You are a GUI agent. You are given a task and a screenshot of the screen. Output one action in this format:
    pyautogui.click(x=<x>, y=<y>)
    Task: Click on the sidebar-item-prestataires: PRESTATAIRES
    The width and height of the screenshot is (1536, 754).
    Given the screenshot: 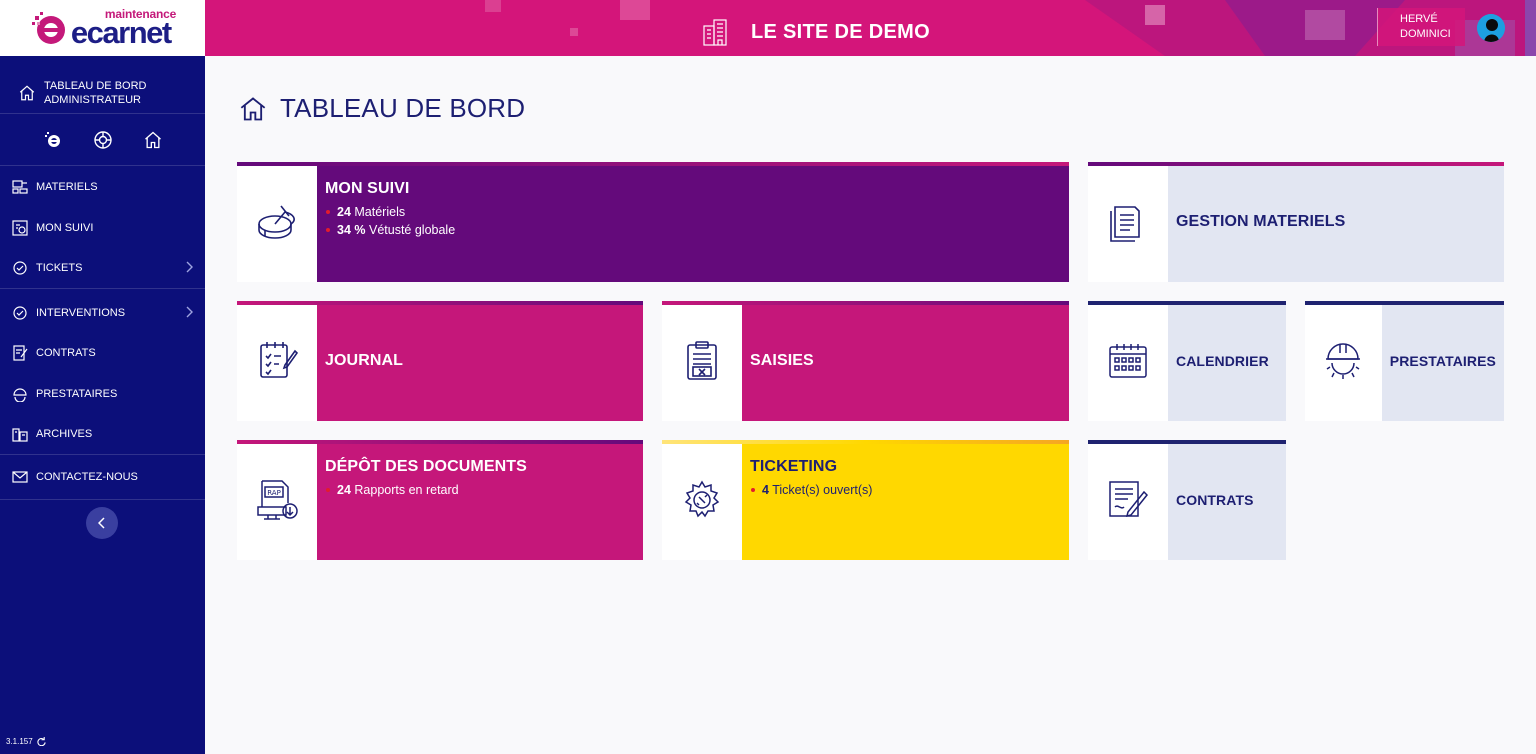 What is the action you would take?
    pyautogui.click(x=102, y=394)
    